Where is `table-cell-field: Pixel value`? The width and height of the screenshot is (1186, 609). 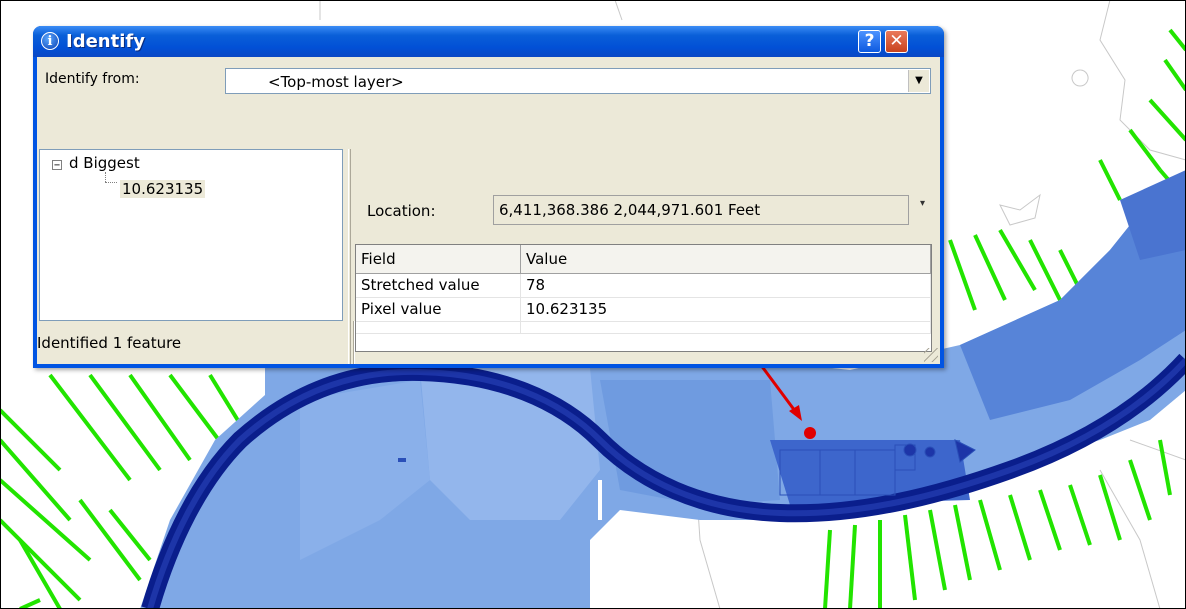 table-cell-field: Pixel value is located at coordinates (438, 310).